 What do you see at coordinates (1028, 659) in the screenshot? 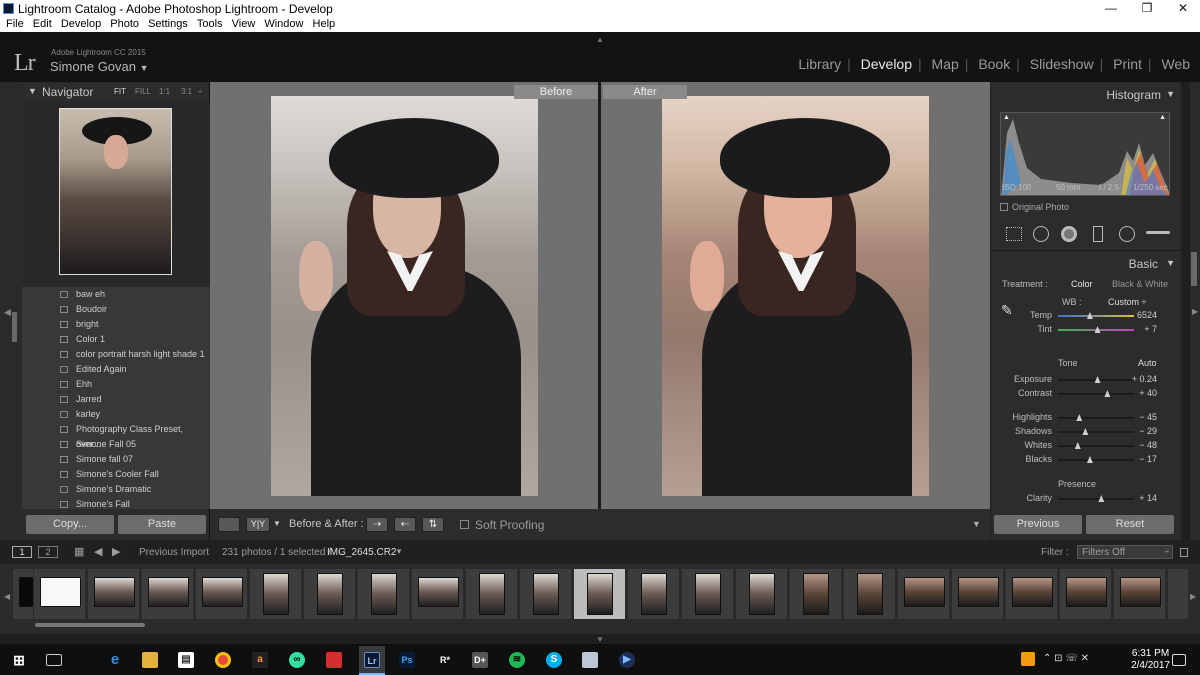
I see `notification-app-icon` at bounding box center [1028, 659].